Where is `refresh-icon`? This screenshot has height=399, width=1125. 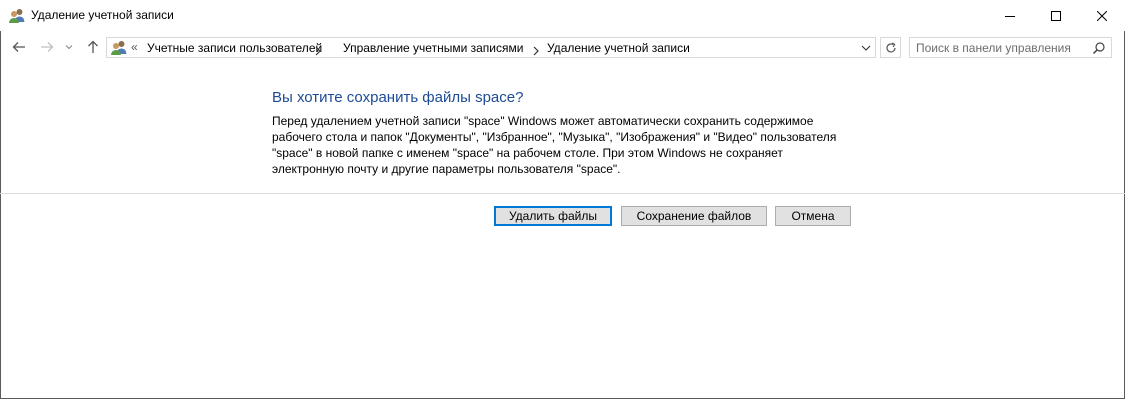
refresh-icon is located at coordinates (890, 47).